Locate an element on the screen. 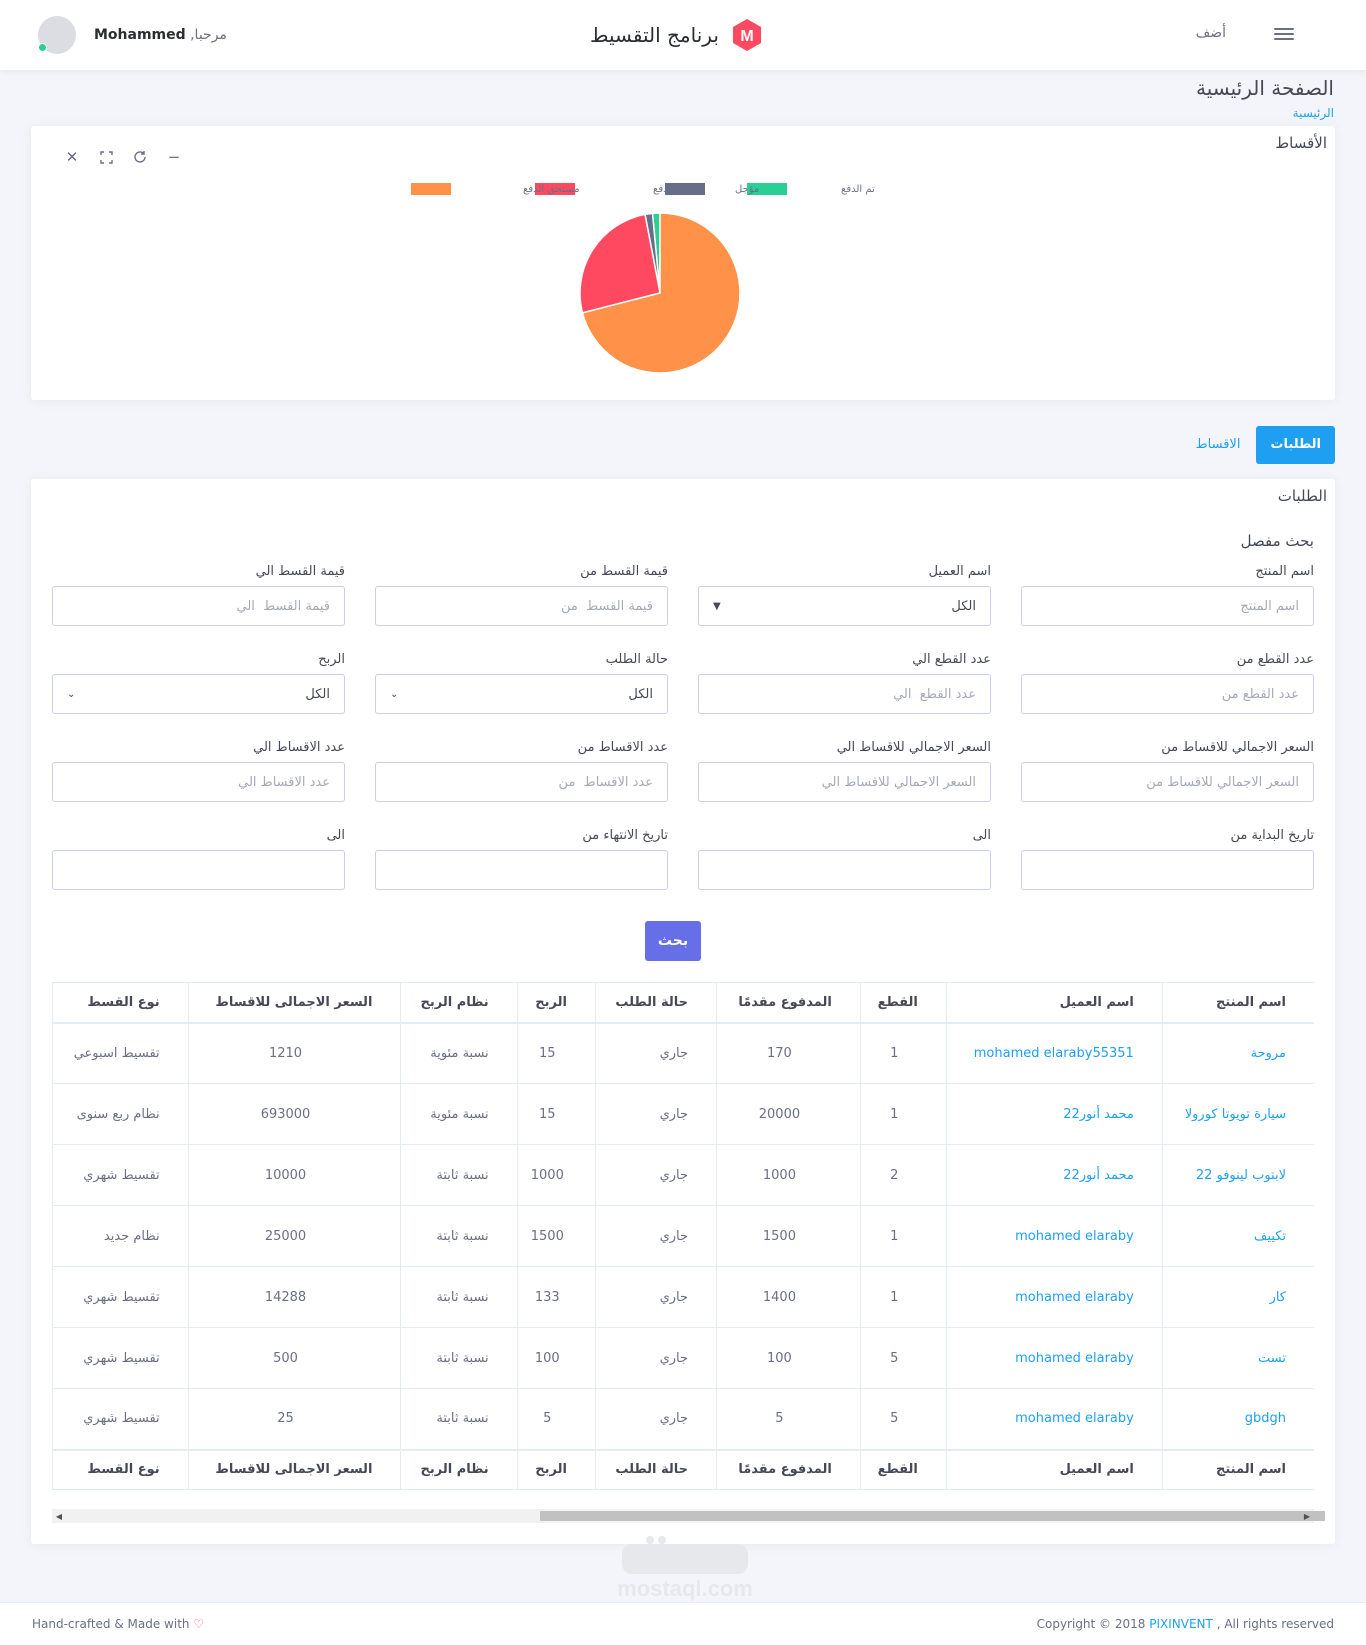 This screenshot has height=1645, width=1366. product-link: كار is located at coordinates (1237, 1297).